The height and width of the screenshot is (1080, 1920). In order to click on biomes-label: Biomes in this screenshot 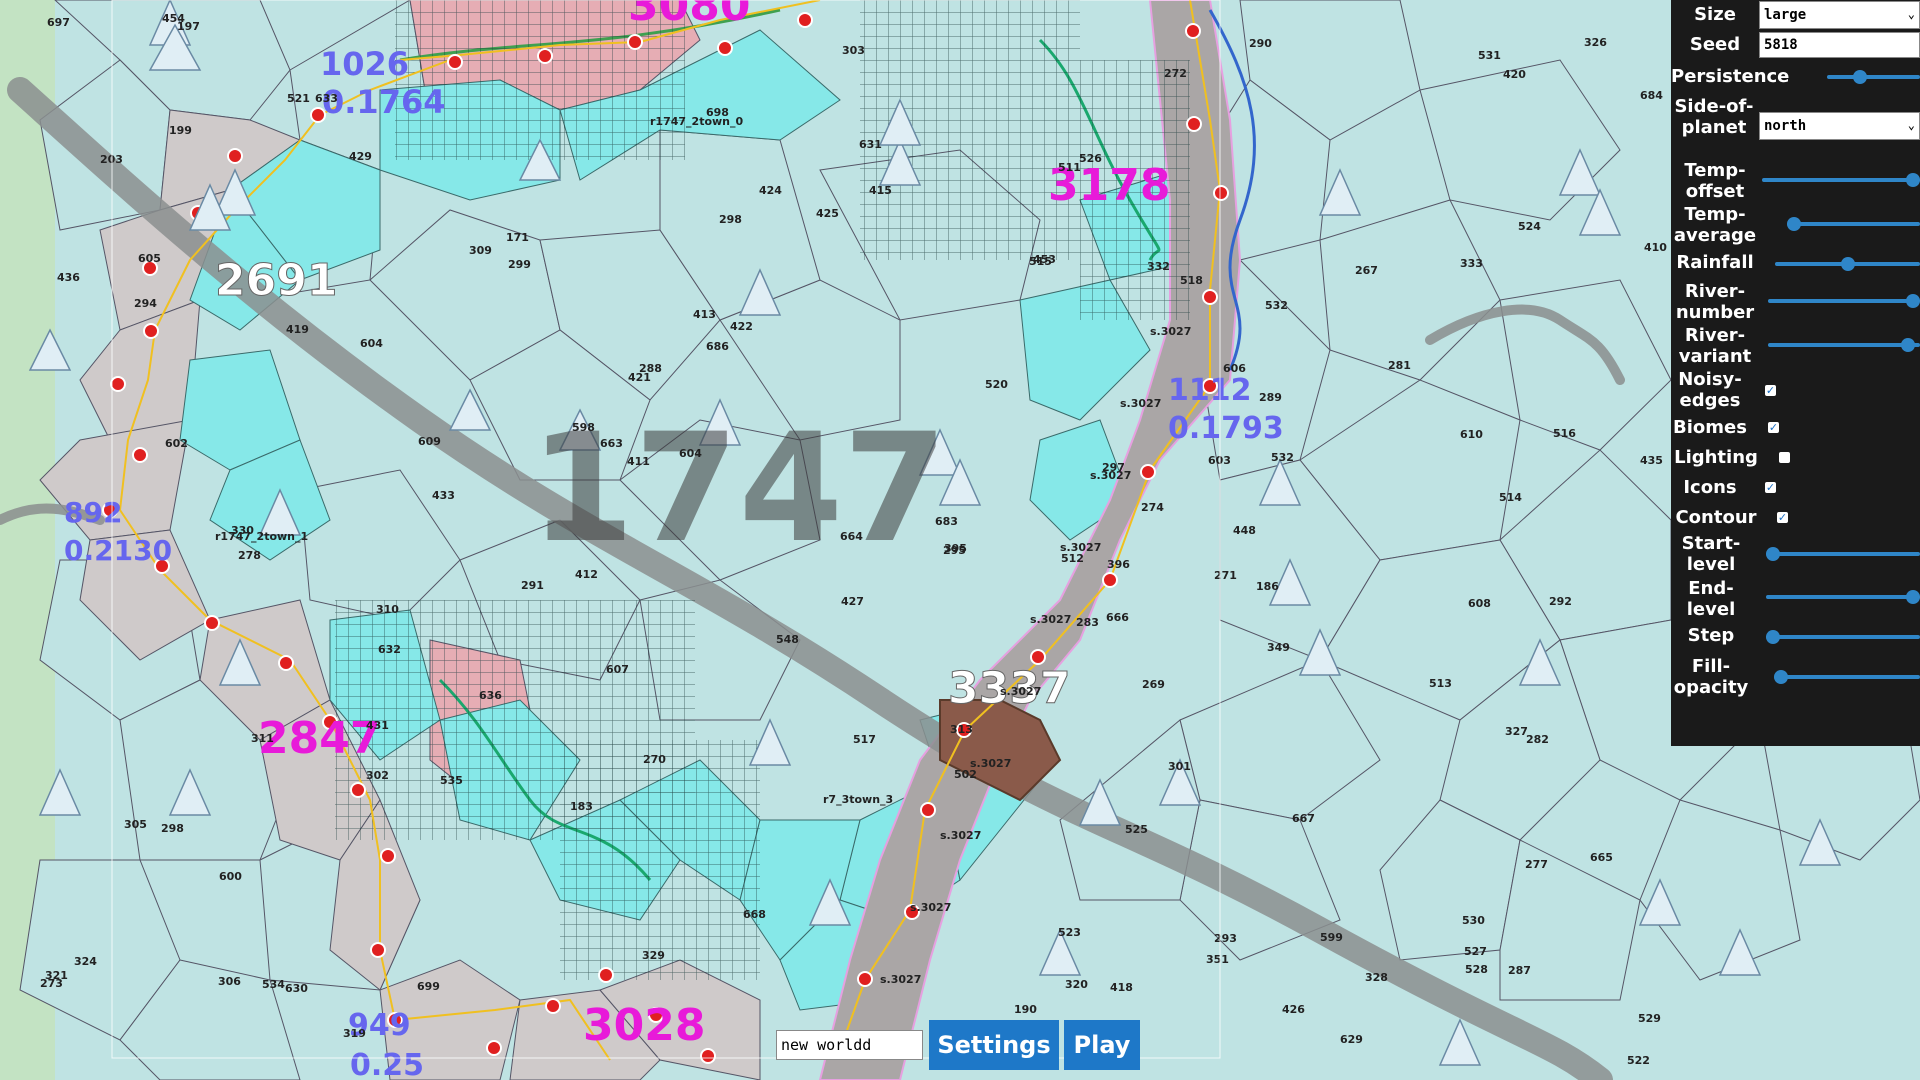, I will do `click(1710, 427)`.